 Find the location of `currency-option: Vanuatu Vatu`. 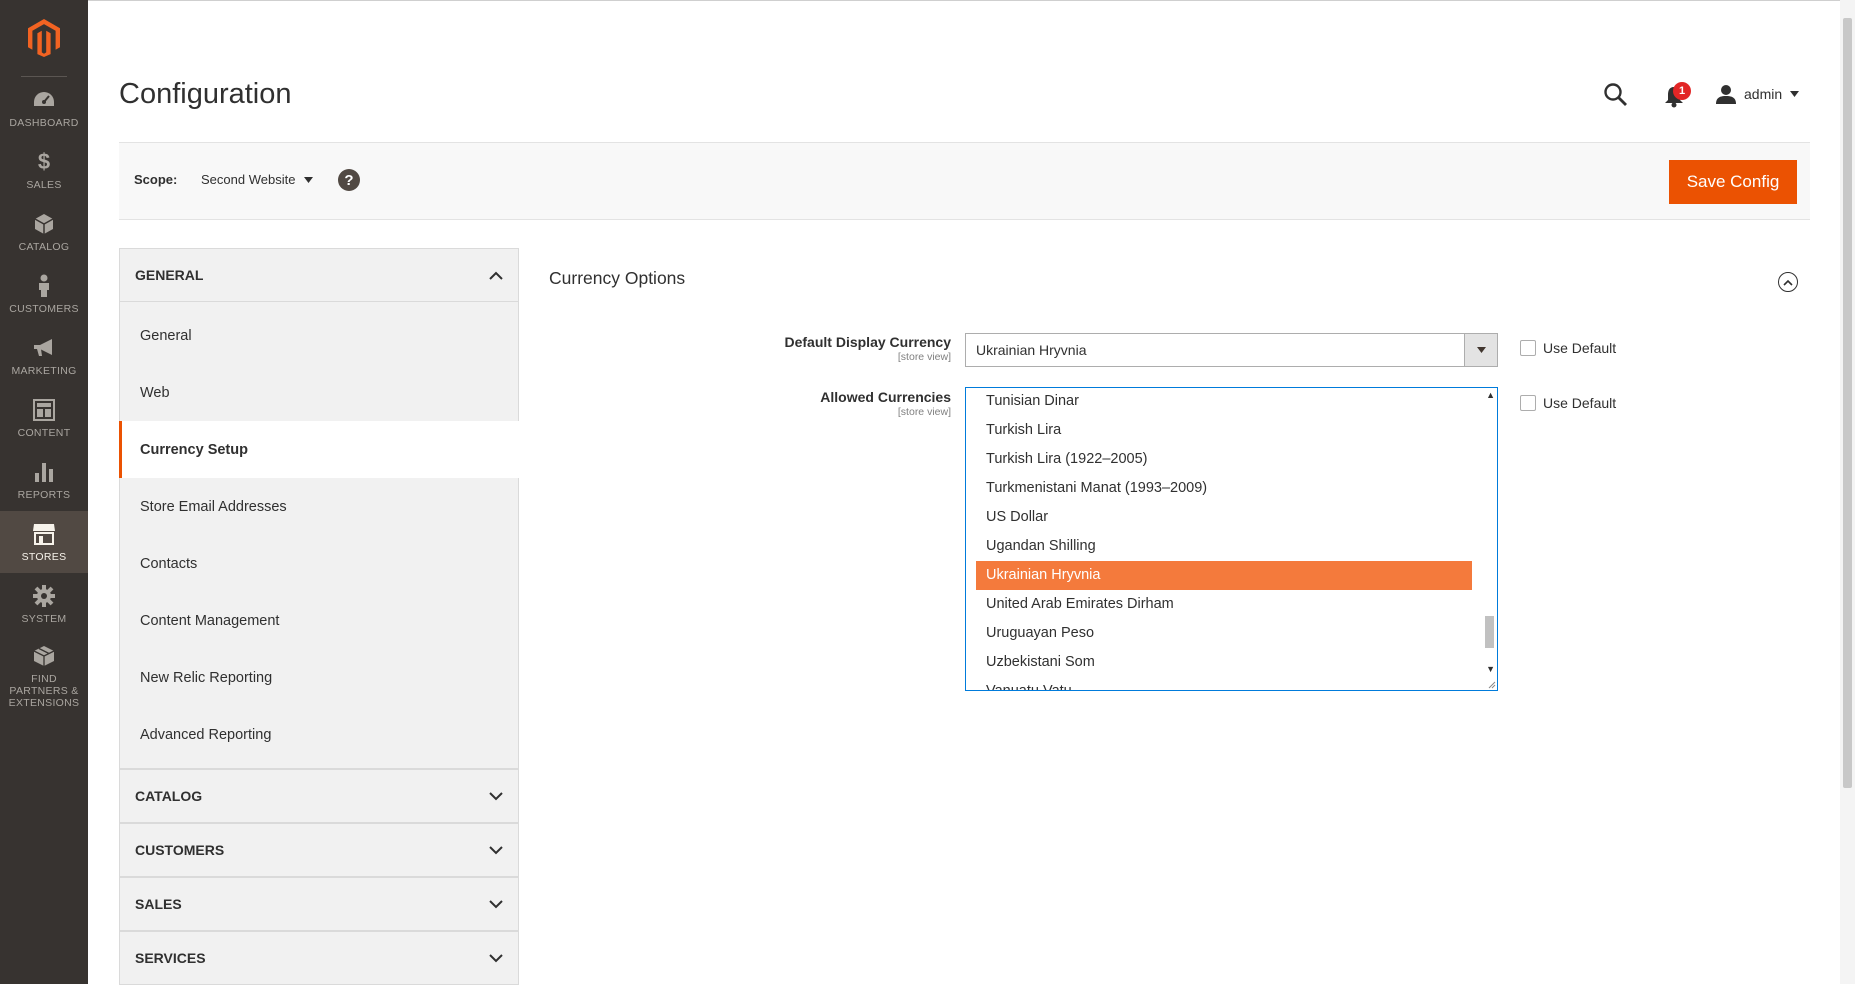

currency-option: Vanuatu Vatu is located at coordinates (1224, 683).